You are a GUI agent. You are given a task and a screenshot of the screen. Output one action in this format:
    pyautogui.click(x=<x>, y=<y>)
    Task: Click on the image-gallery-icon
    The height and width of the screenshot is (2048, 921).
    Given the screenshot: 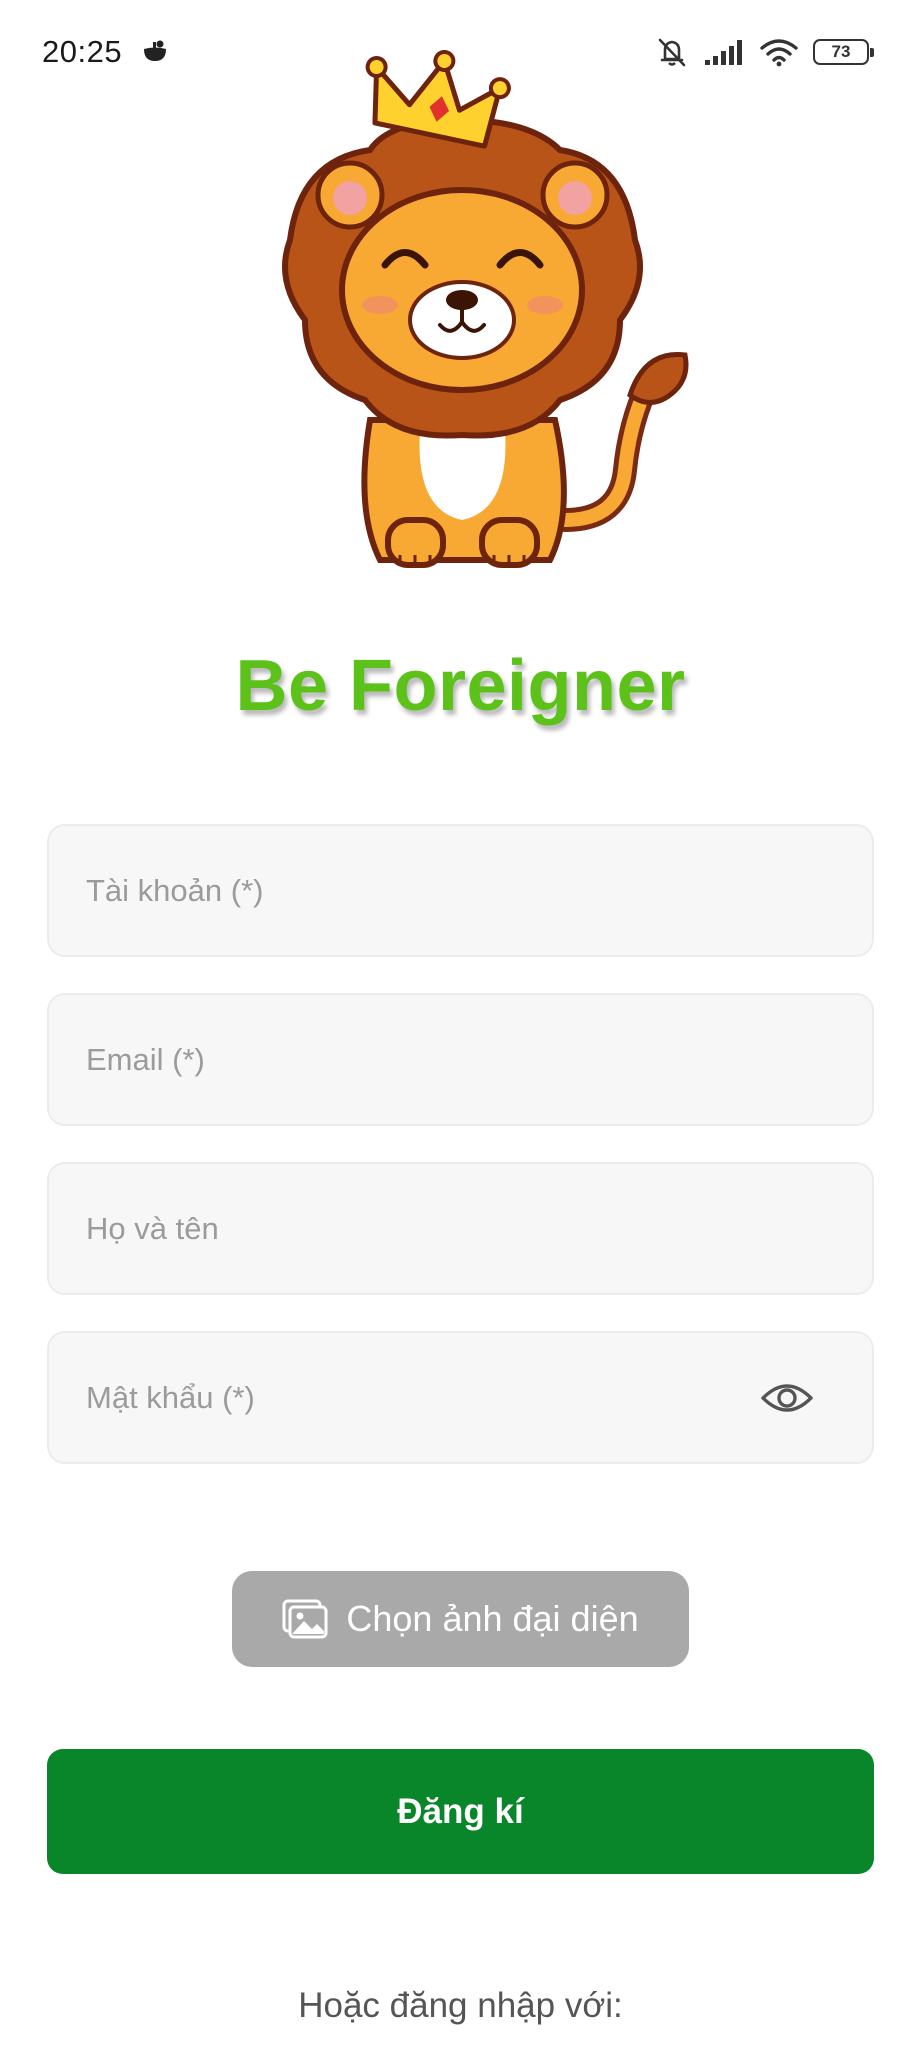 What is the action you would take?
    pyautogui.click(x=305, y=1619)
    